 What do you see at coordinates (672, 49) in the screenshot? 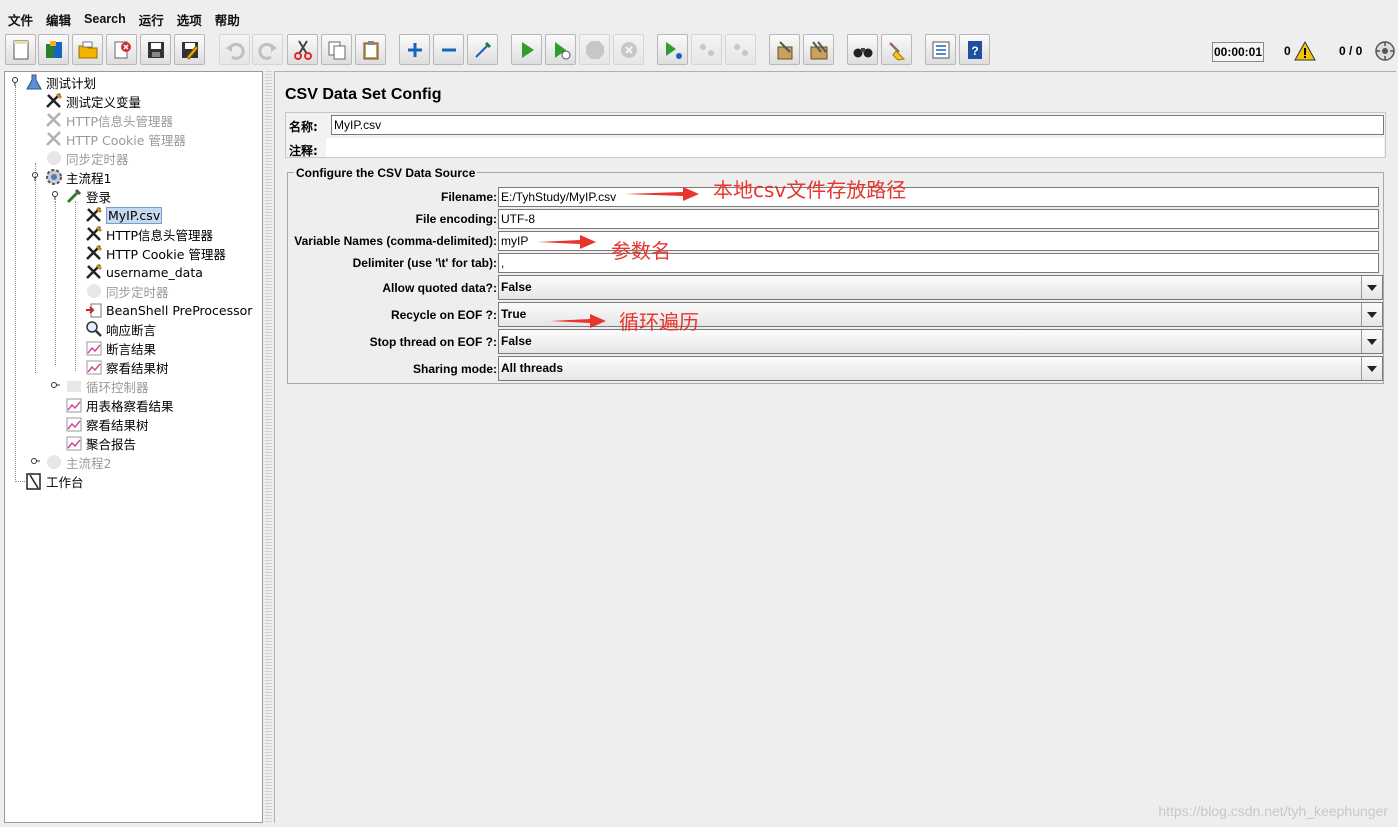
I see `remote-start-button` at bounding box center [672, 49].